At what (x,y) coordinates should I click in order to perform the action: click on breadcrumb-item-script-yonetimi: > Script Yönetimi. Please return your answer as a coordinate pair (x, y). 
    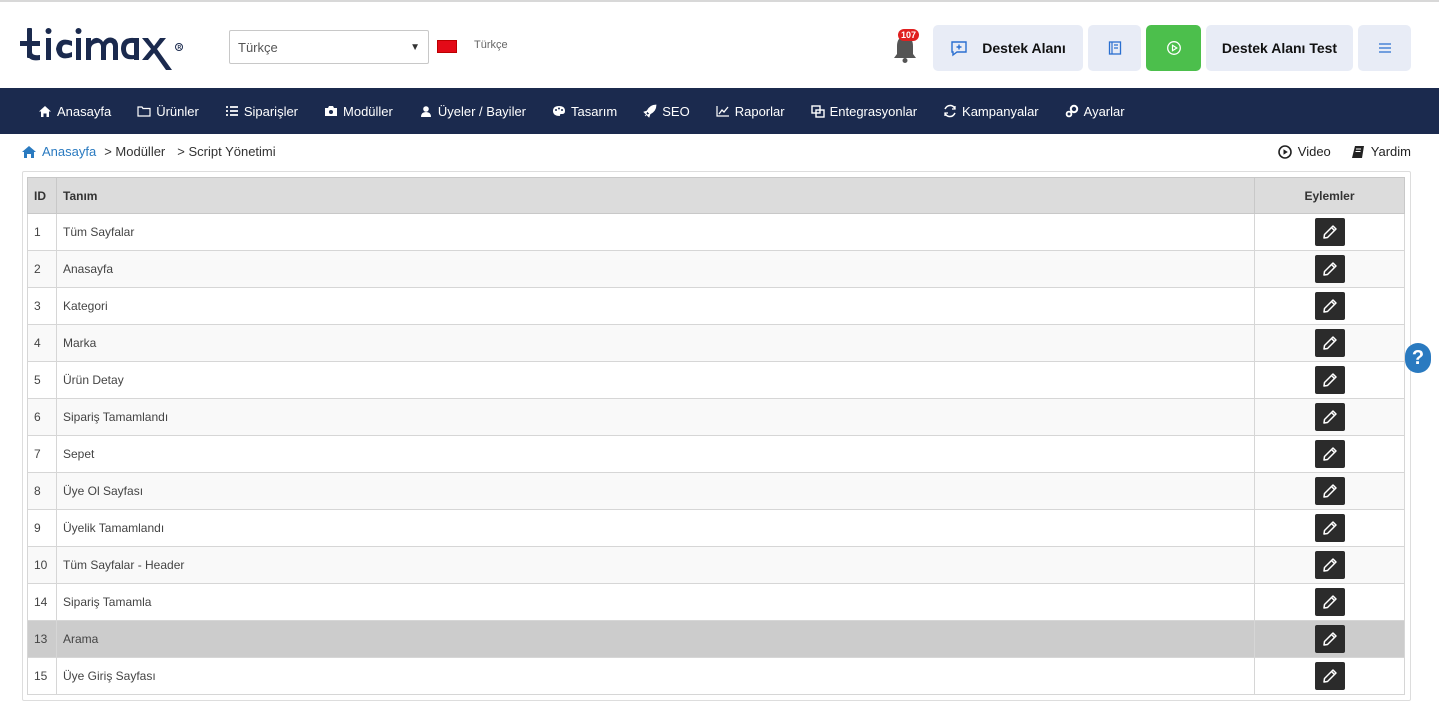
    Looking at the image, I should click on (226, 151).